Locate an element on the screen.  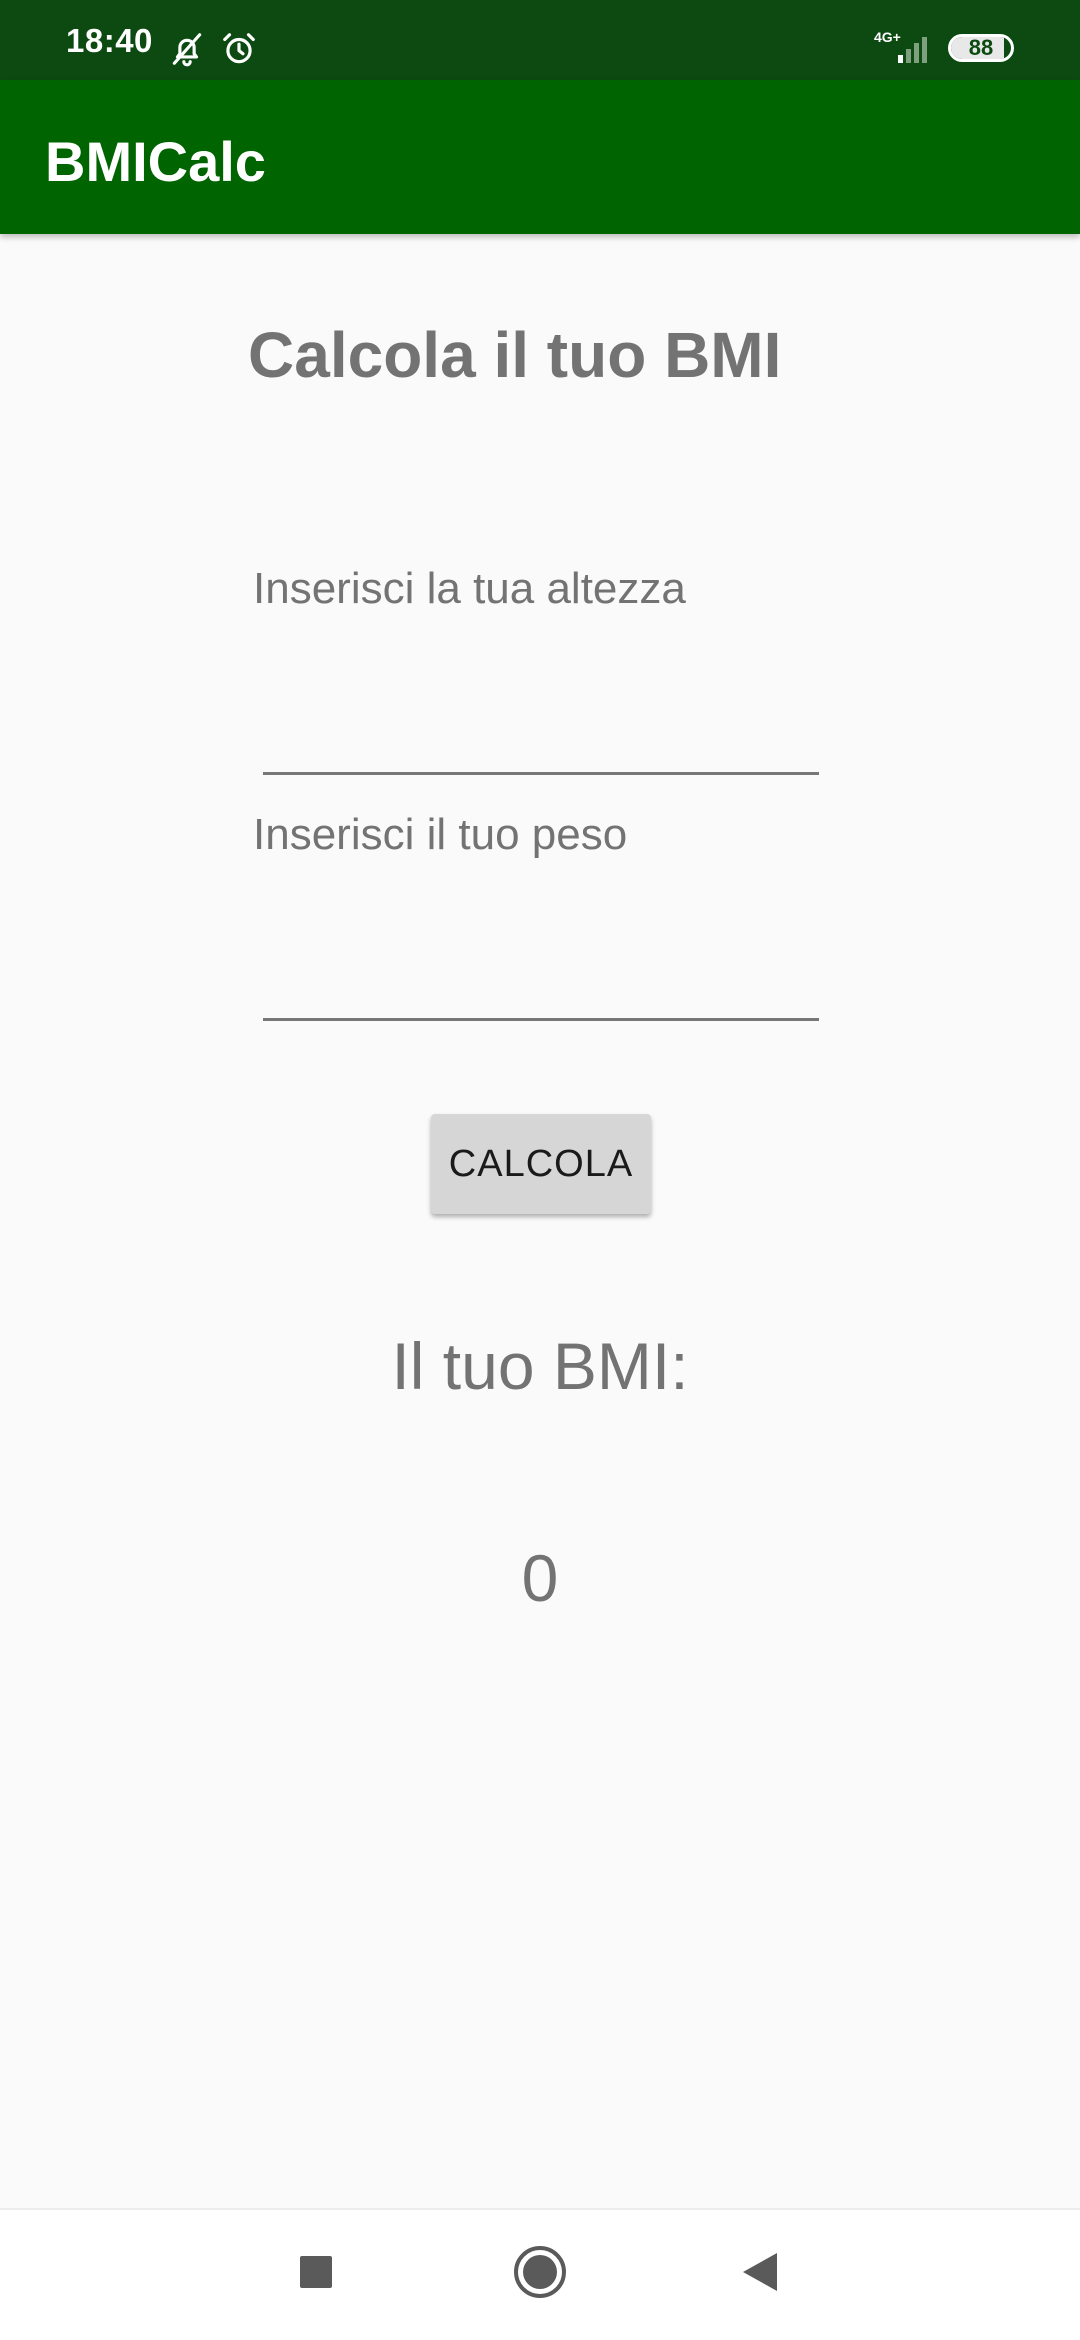
mute-icon is located at coordinates (187, 49).